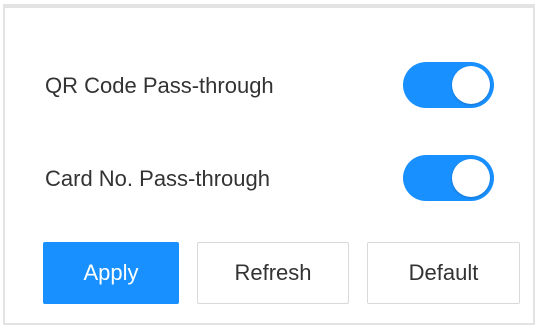 The image size is (545, 329). What do you see at coordinates (448, 178) in the screenshot?
I see `card-no-pass-through-toggle` at bounding box center [448, 178].